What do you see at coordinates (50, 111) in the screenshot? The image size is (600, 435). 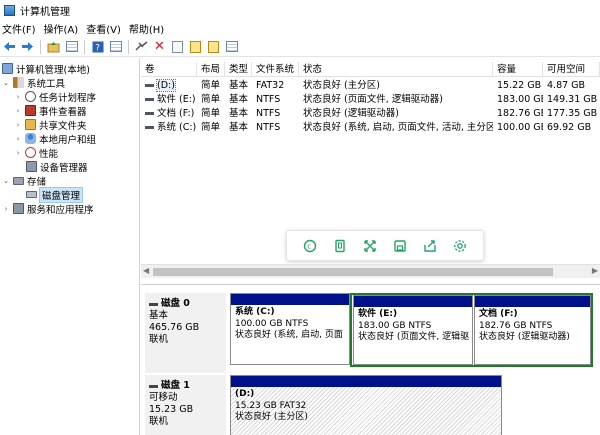 I see `tree-item-event-viewer: › 事件查看器` at bounding box center [50, 111].